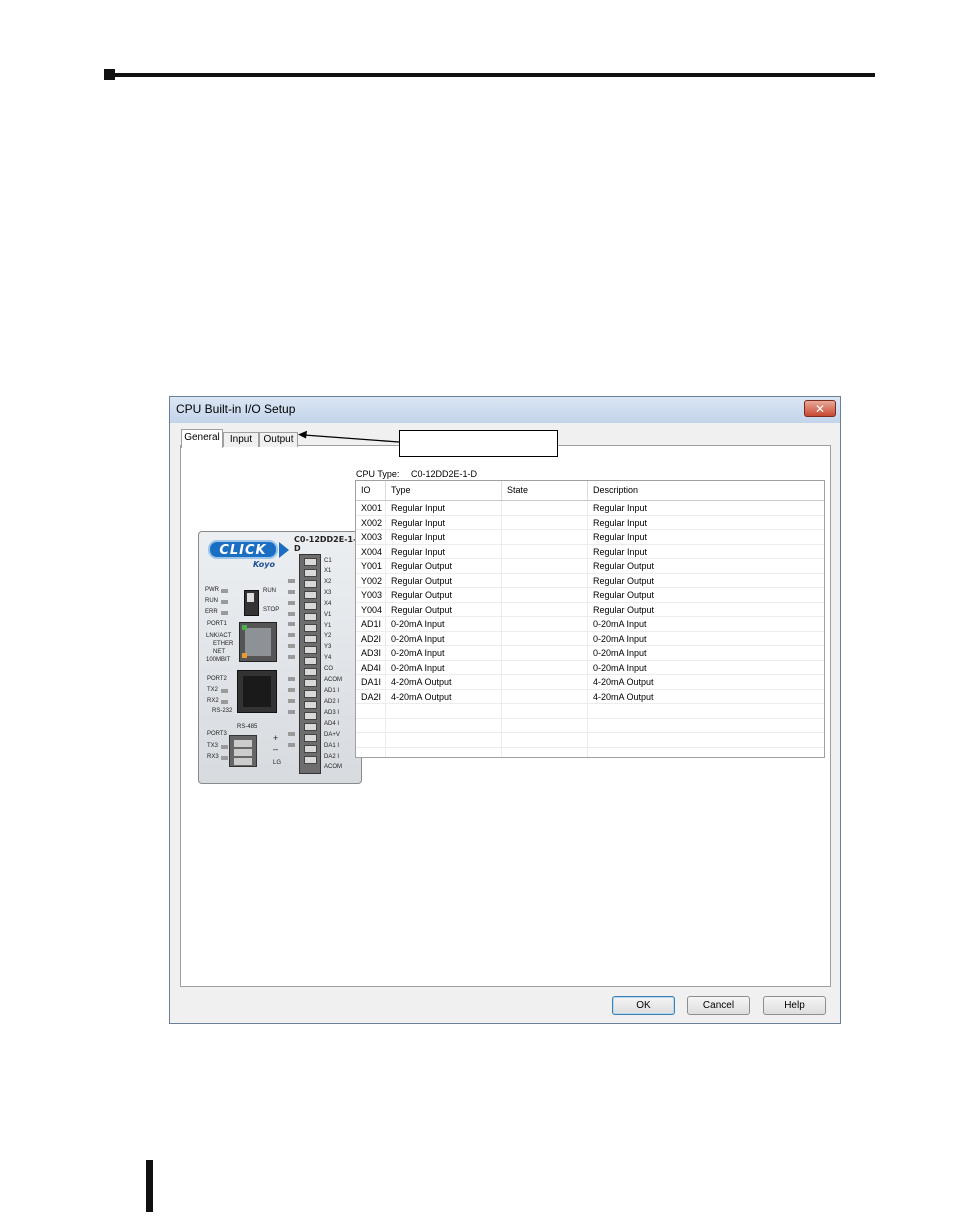  Describe the element at coordinates (371, 551) in the screenshot. I see `cell-io: X004` at that location.